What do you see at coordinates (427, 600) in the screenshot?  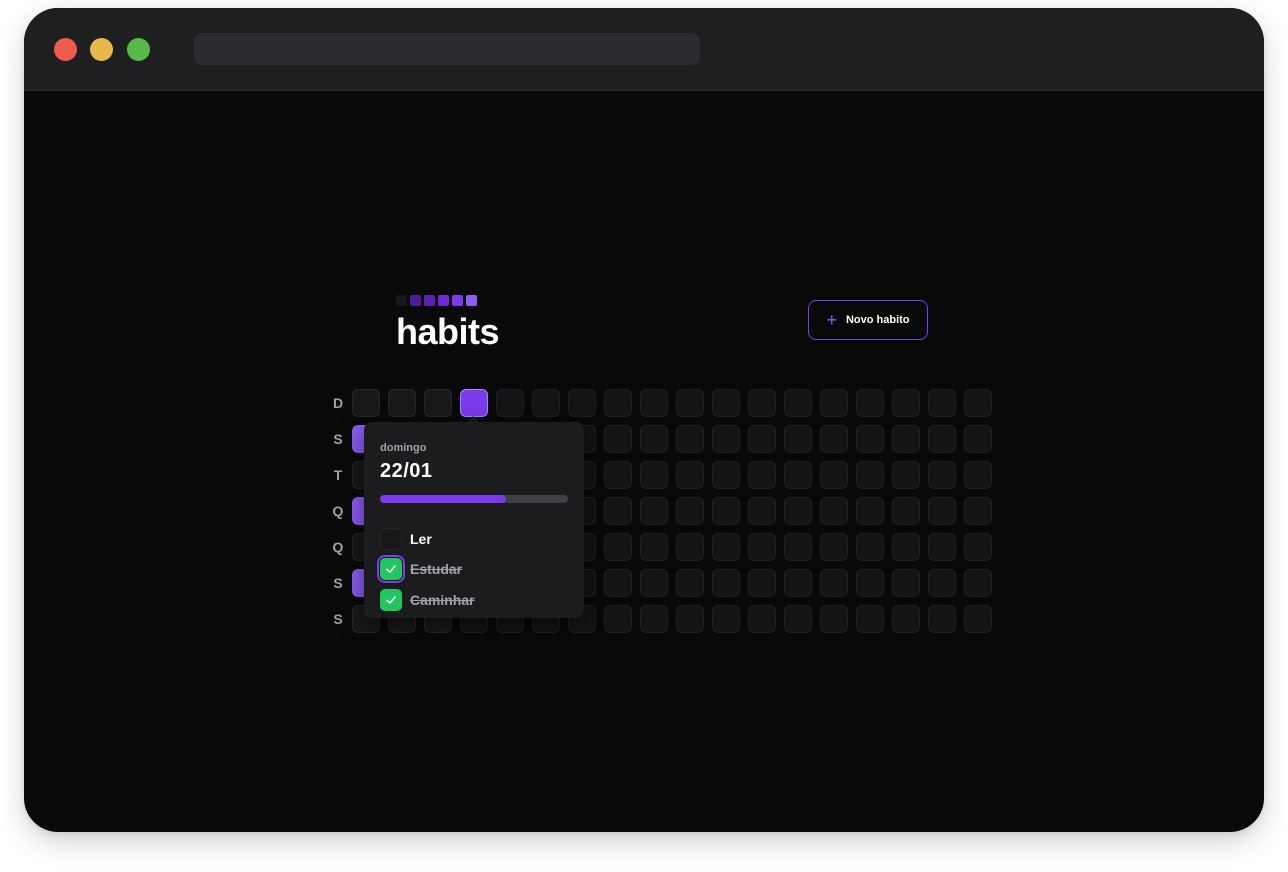 I see `habit-item: Caminhar` at bounding box center [427, 600].